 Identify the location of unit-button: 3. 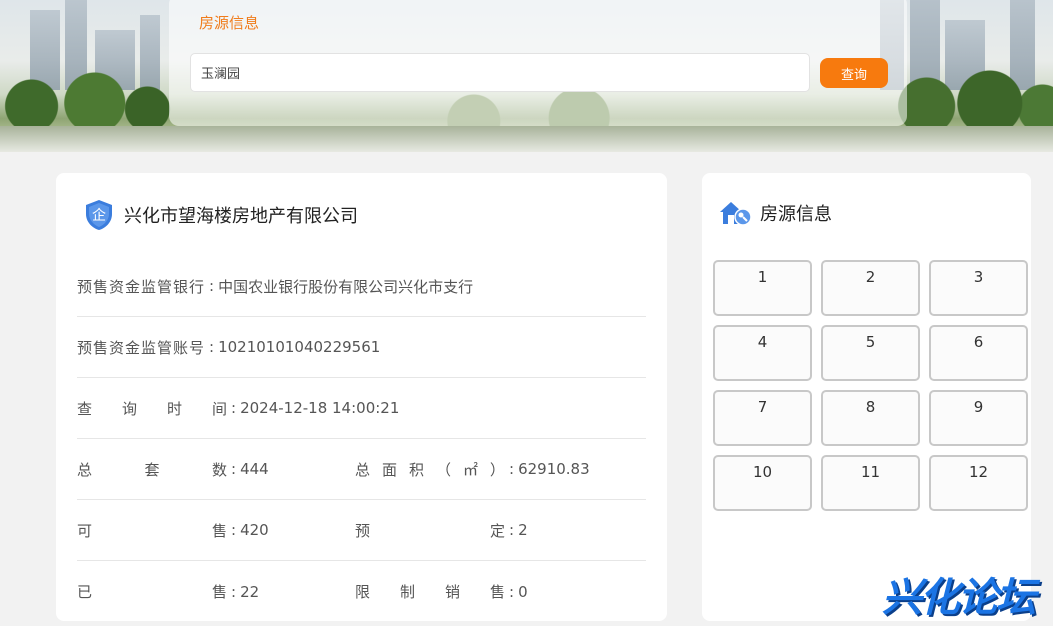
(978, 288).